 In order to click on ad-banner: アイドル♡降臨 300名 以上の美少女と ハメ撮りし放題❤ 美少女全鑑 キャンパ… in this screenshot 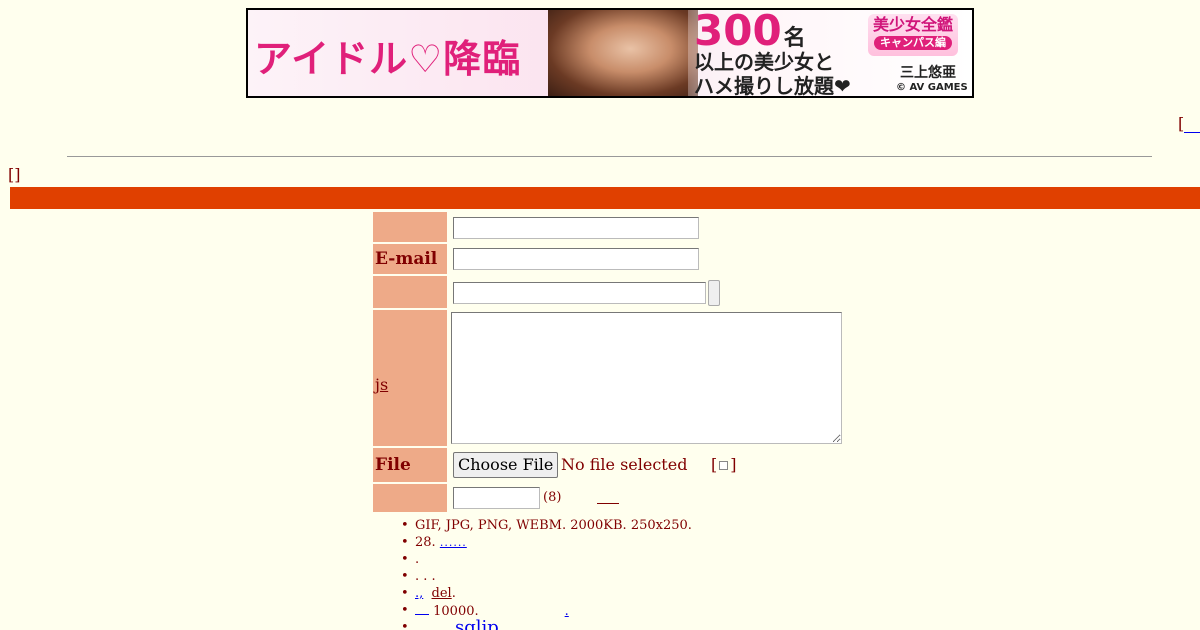, I will do `click(610, 53)`.